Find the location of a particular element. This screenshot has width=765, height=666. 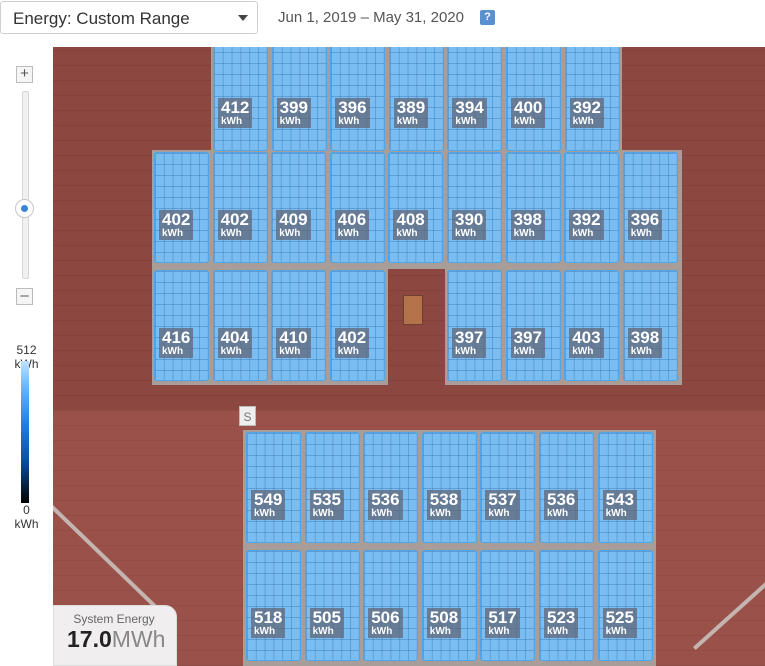

solar-panel: 416 kWh is located at coordinates (181, 325).